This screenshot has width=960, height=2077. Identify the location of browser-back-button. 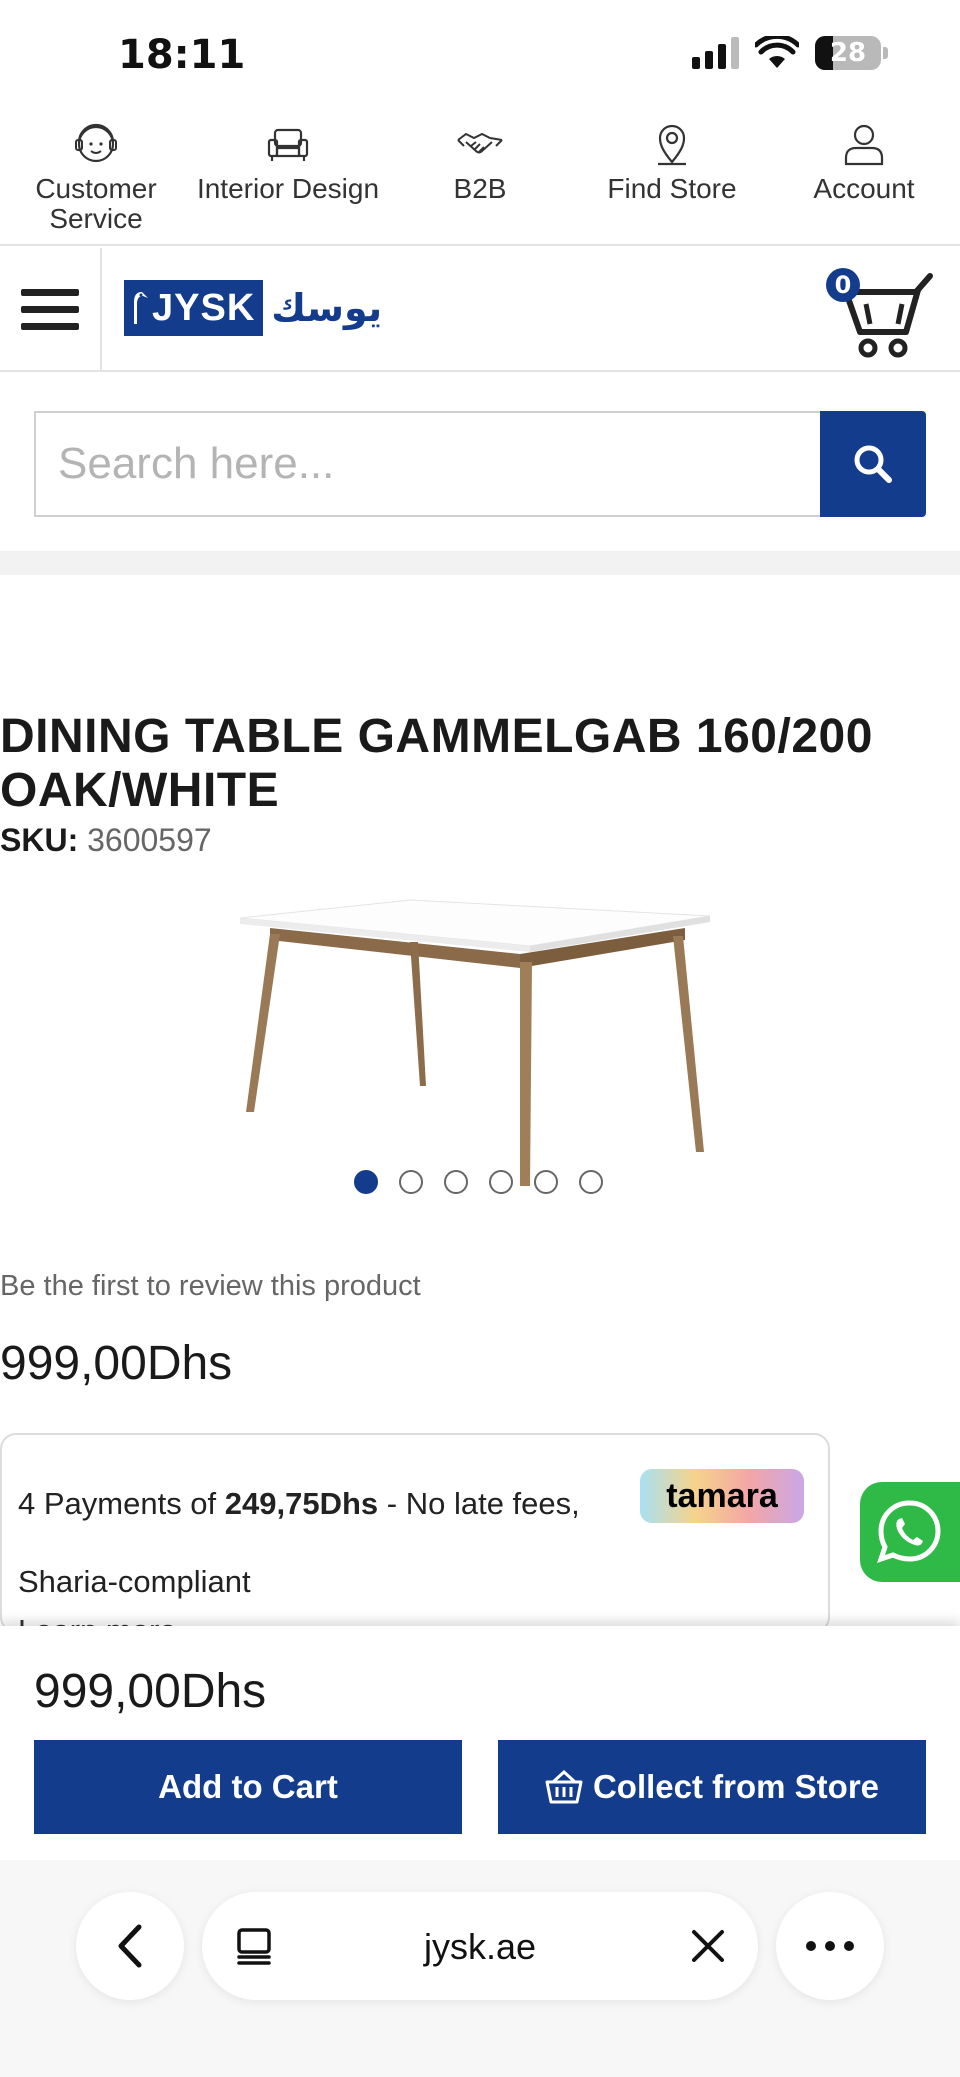
(130, 1946).